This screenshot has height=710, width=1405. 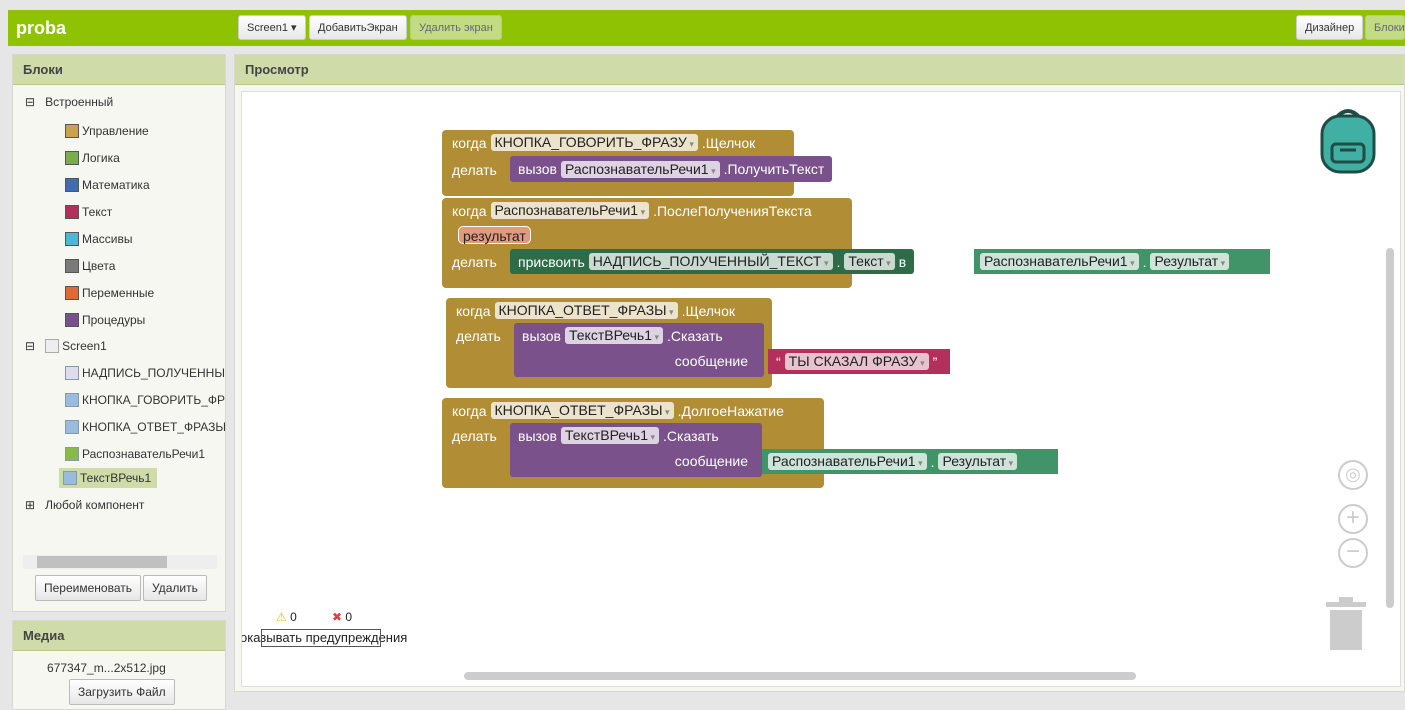 I want to click on recenter-icon: ◎, so click(x=1353, y=475).